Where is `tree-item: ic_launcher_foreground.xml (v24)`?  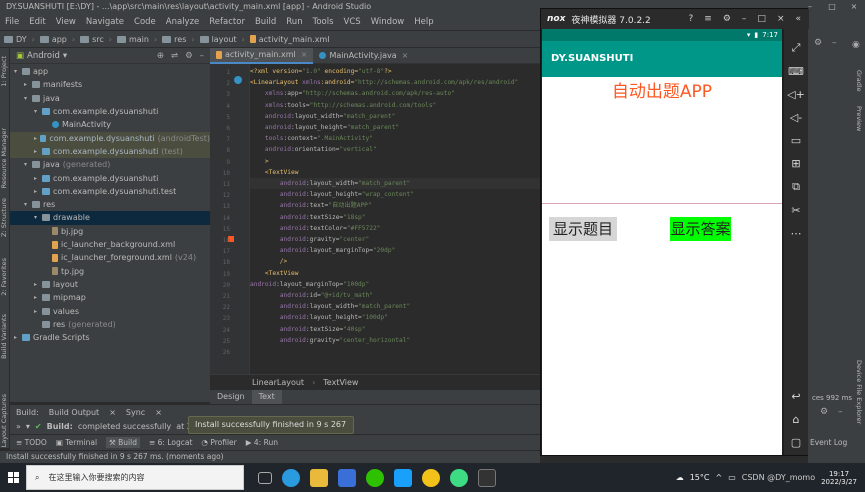 tree-item: ic_launcher_foreground.xml (v24) is located at coordinates (110, 257).